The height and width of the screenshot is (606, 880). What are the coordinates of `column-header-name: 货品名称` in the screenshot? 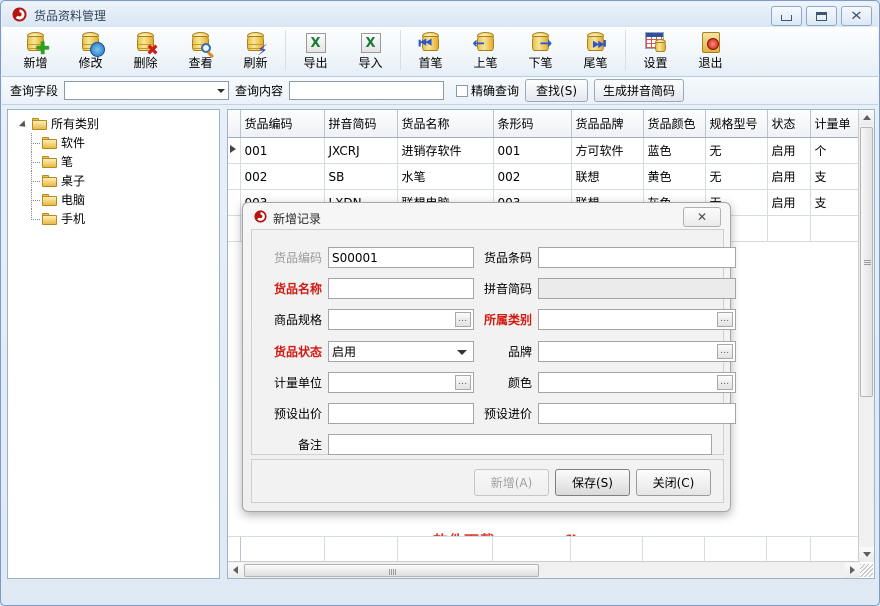 It's located at (445, 124).